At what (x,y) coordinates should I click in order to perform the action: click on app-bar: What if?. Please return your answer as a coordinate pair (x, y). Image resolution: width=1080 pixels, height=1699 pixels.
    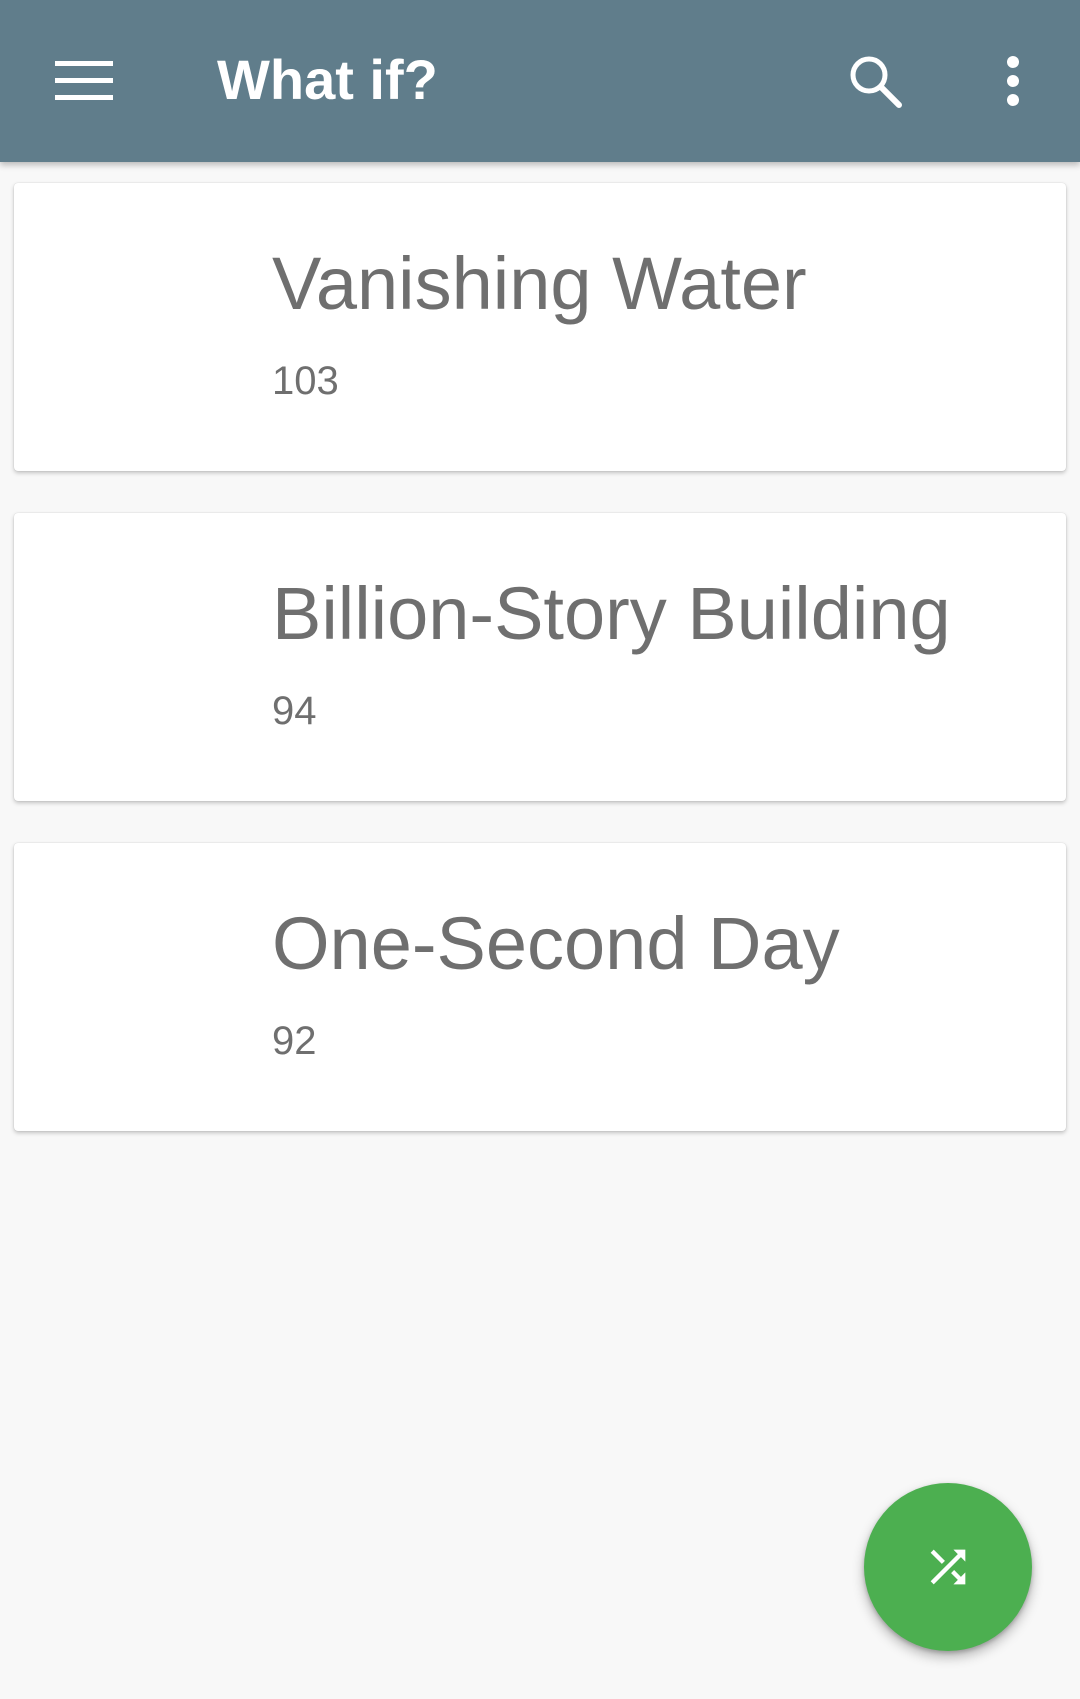
    Looking at the image, I should click on (540, 81).